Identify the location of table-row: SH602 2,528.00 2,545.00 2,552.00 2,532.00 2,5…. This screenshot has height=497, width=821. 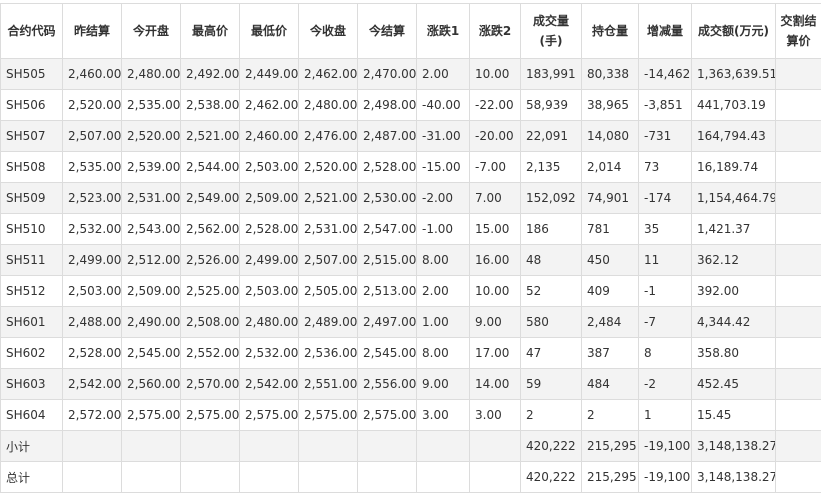
(410, 353).